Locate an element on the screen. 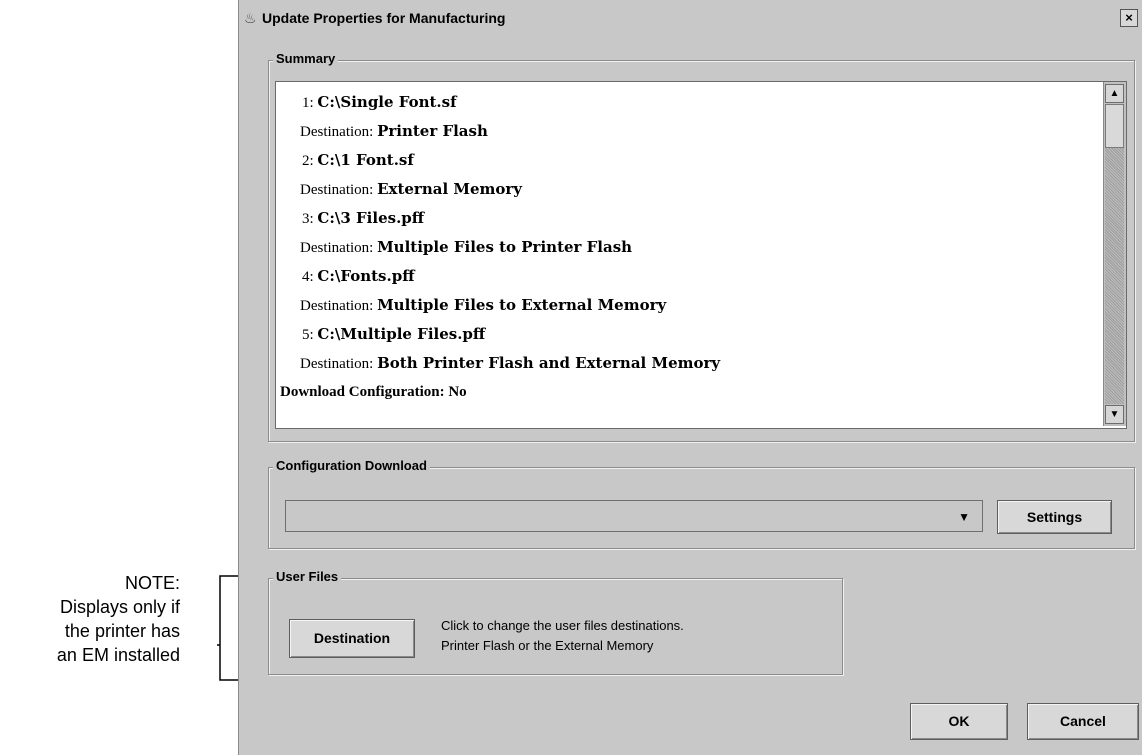  entry-number: 5: is located at coordinates (308, 335).